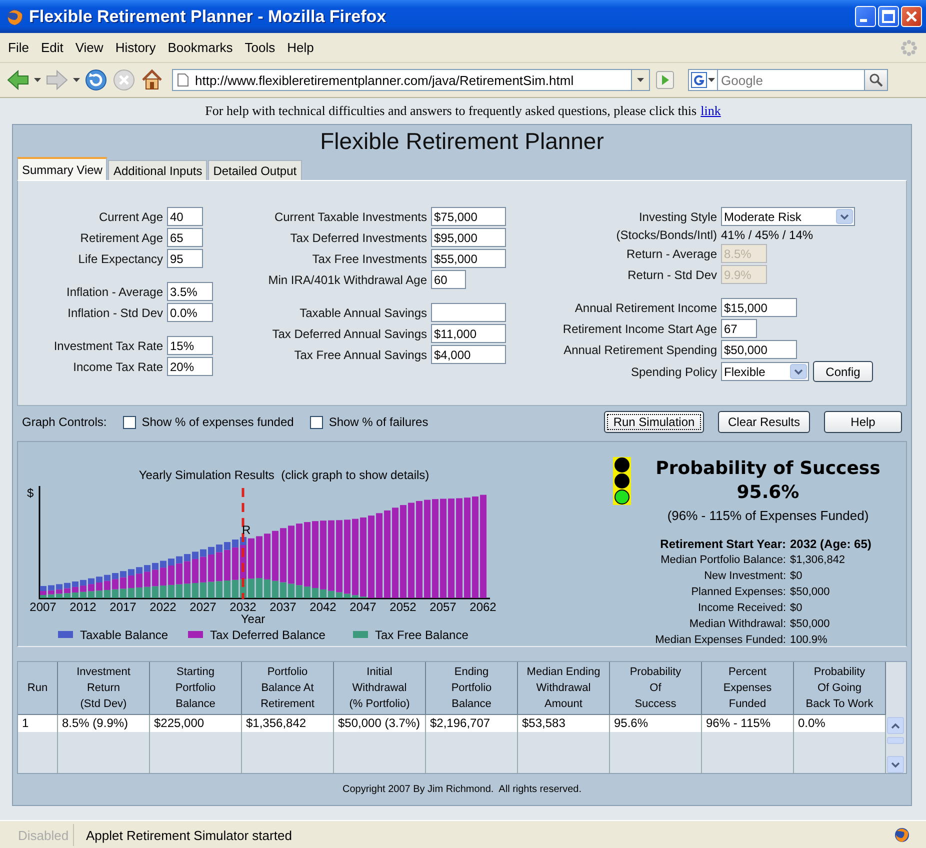  I want to click on text-field: 40, so click(185, 216).